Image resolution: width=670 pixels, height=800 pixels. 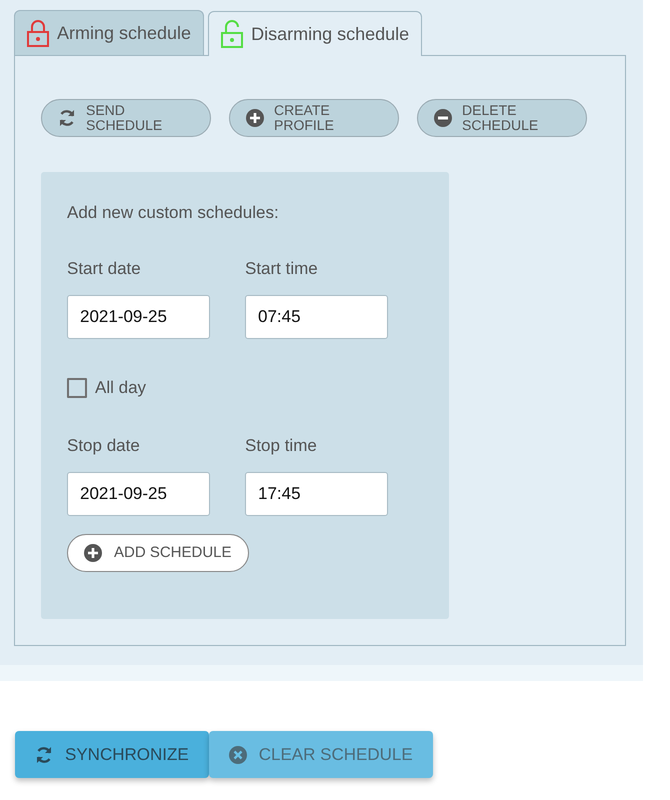 What do you see at coordinates (315, 33) in the screenshot?
I see `tab: Disarming schedule` at bounding box center [315, 33].